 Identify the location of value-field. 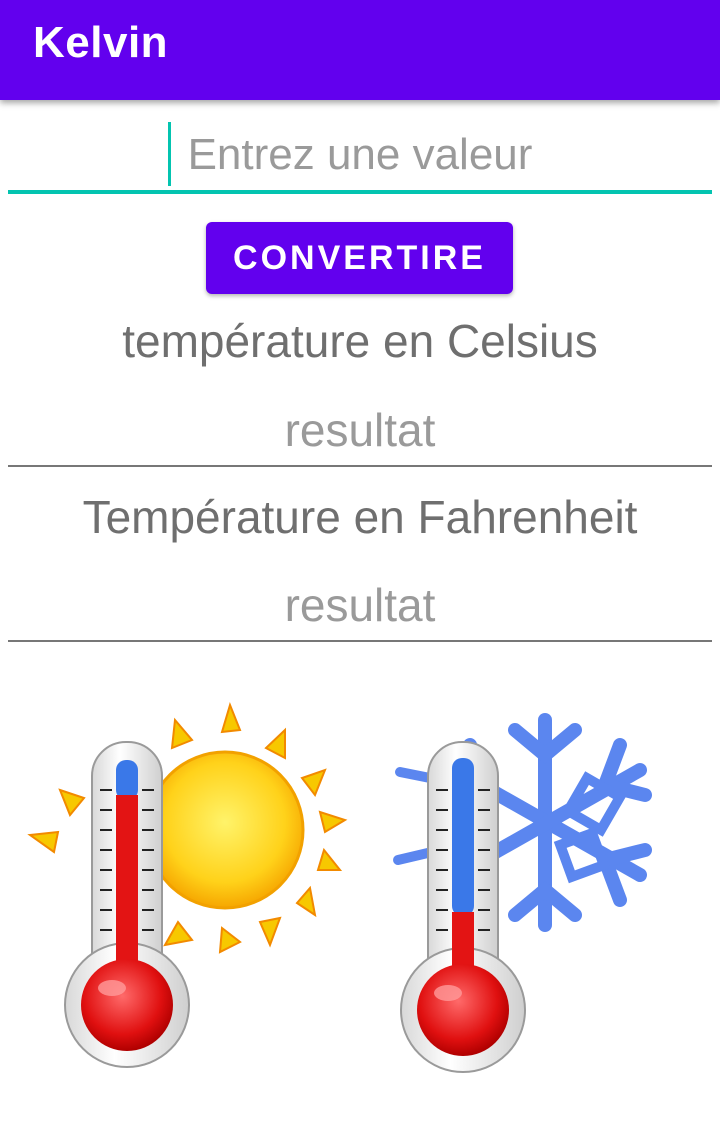
(360, 153).